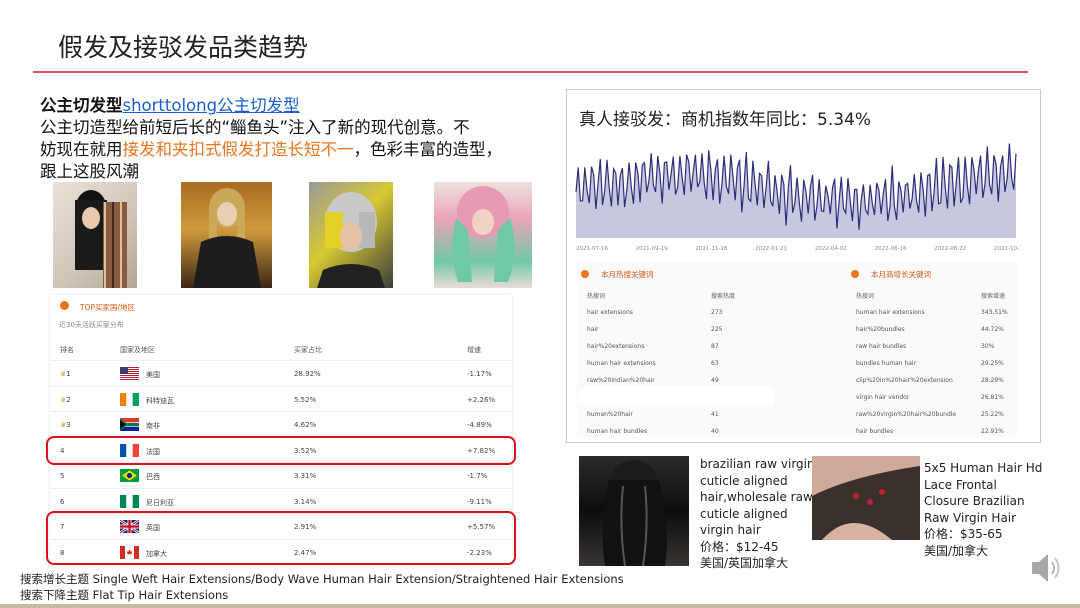  What do you see at coordinates (992, 397) in the screenshot?
I see `growth-keyword-value: 26.81%` at bounding box center [992, 397].